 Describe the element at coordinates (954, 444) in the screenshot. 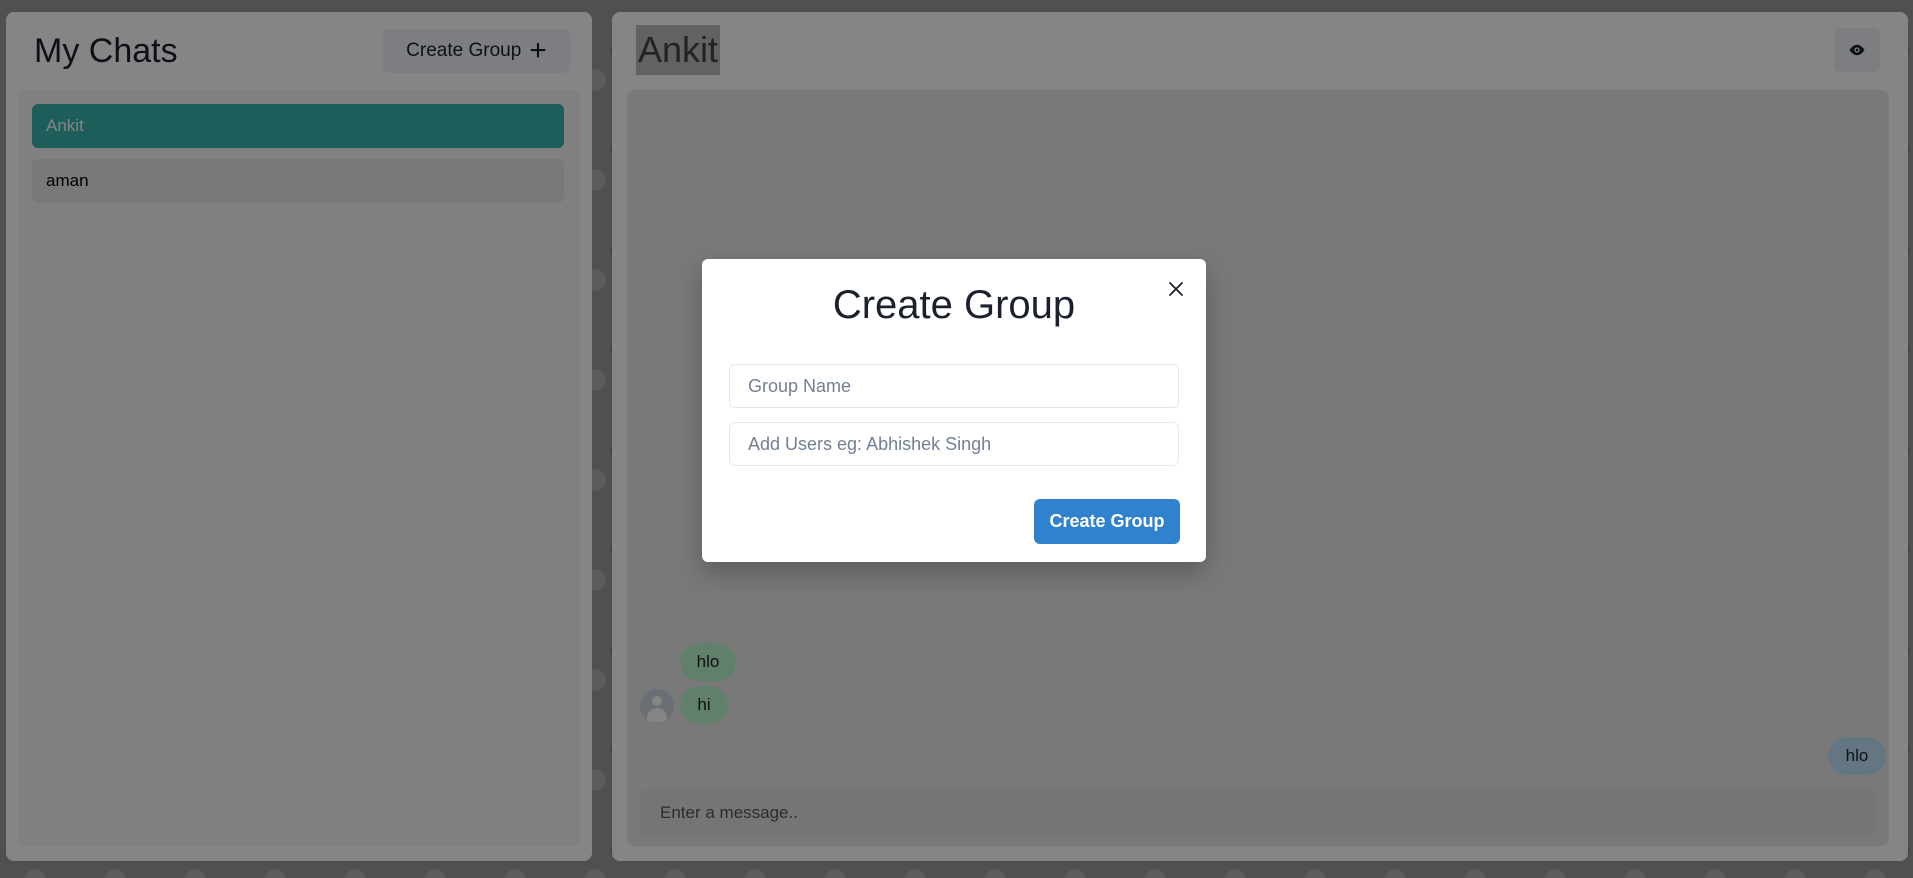

I see `add-users-input` at that location.